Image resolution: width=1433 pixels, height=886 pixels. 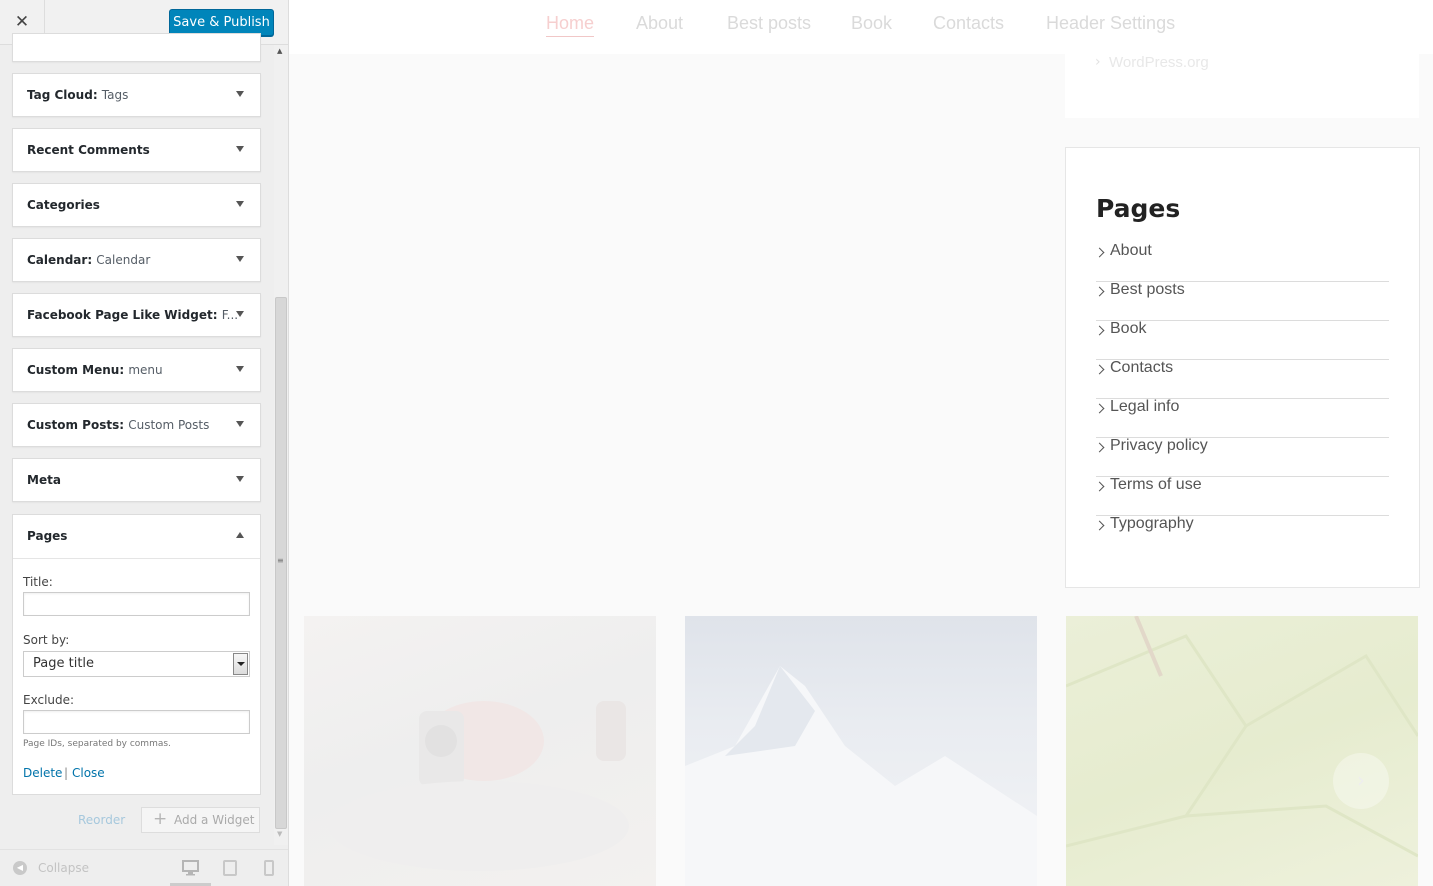 What do you see at coordinates (136, 480) in the screenshot?
I see `widget-item-meta: Meta` at bounding box center [136, 480].